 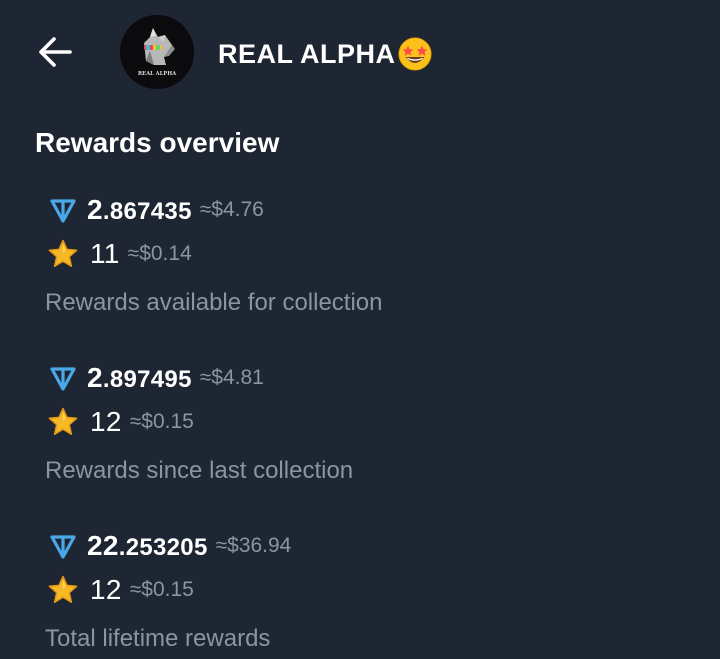 What do you see at coordinates (147, 211) in the screenshot?
I see `ton-amount-fraction: .867435` at bounding box center [147, 211].